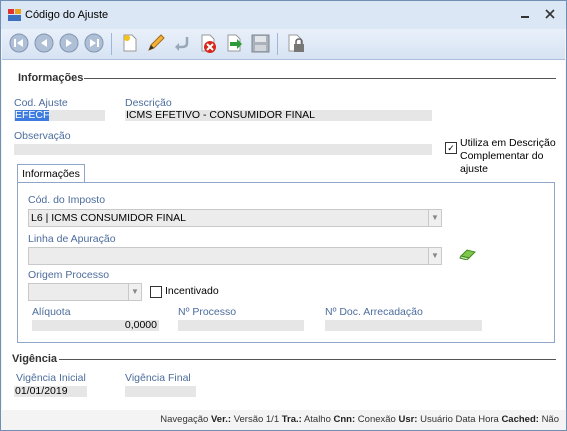 The height and width of the screenshot is (431, 567). I want to click on save-button, so click(260, 43).